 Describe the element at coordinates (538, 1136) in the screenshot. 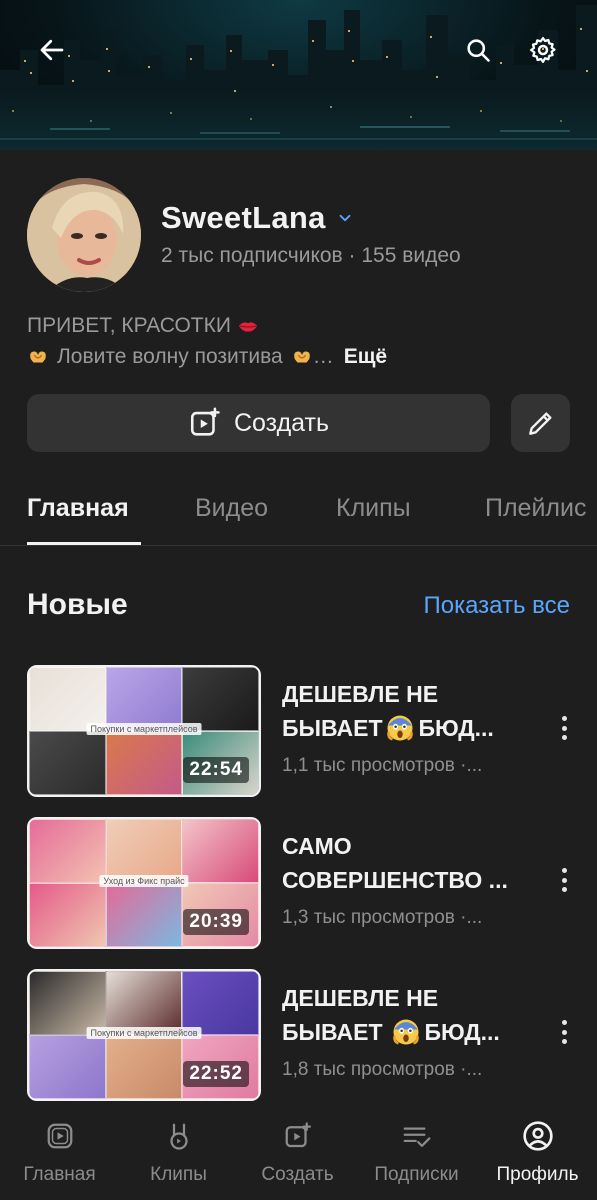

I see `profile-icon` at that location.